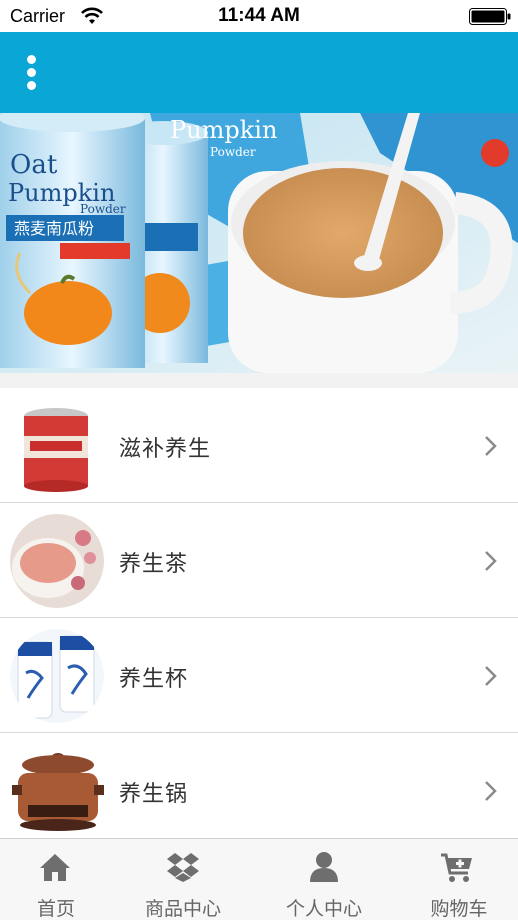  Describe the element at coordinates (183, 867) in the screenshot. I see `dropbox-icon` at that location.